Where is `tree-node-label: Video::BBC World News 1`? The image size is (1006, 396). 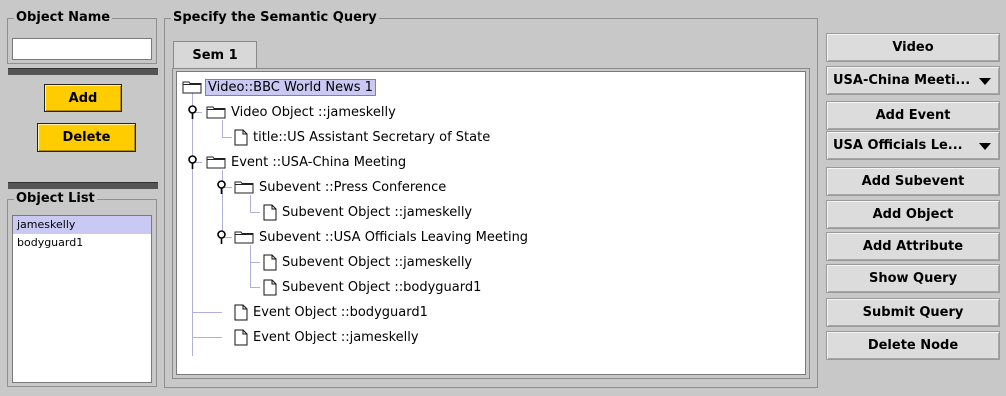
tree-node-label: Video::BBC World News 1 is located at coordinates (290, 87).